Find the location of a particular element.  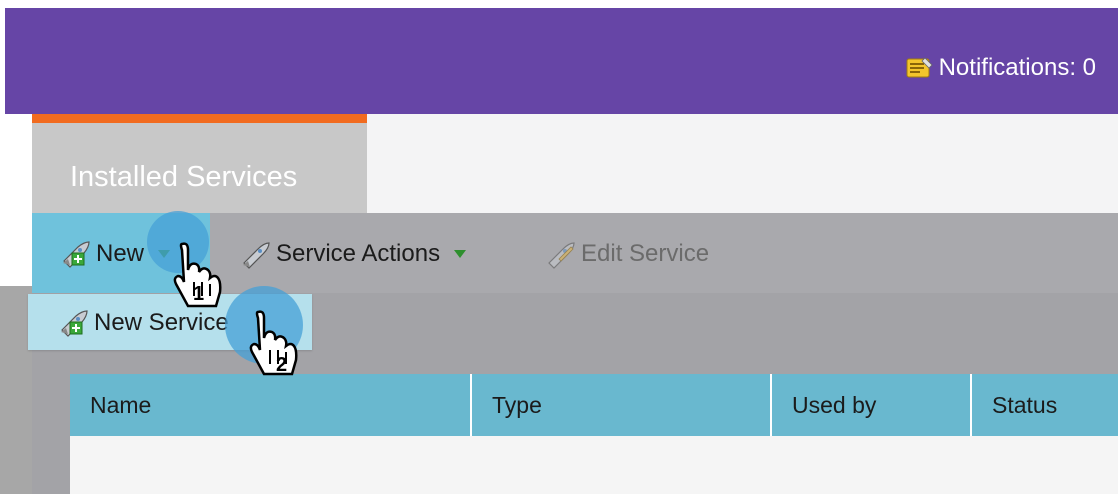

chevron-down-icon is located at coordinates (460, 254).